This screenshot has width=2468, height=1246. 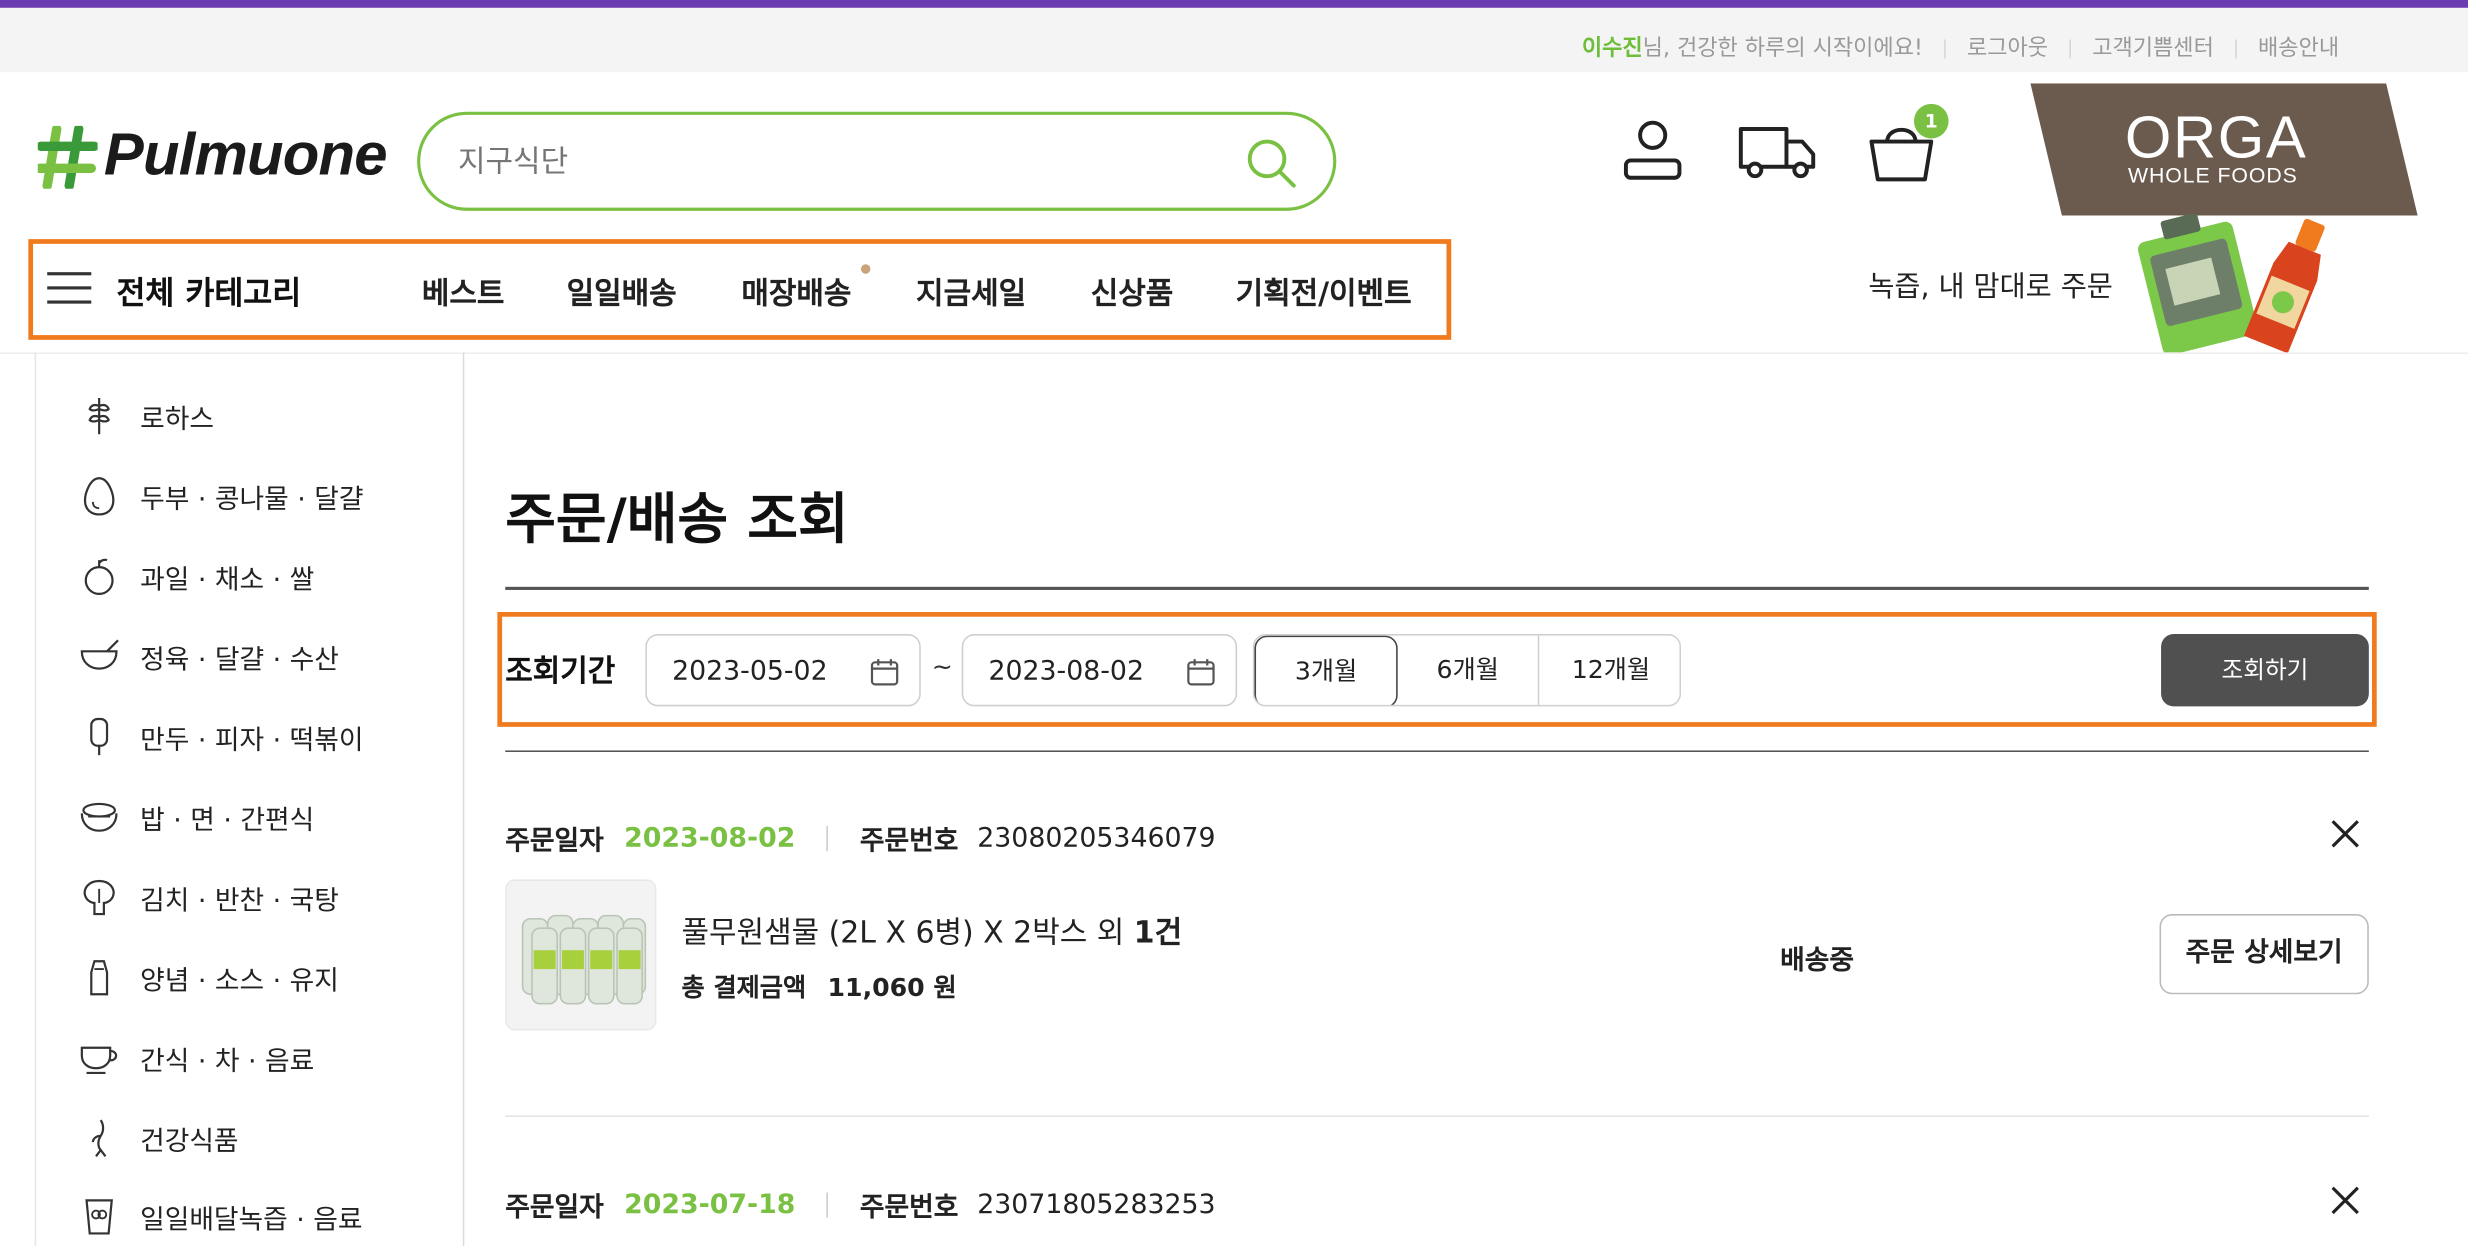 What do you see at coordinates (1132, 292) in the screenshot?
I see `nav-item-new: 신상품` at bounding box center [1132, 292].